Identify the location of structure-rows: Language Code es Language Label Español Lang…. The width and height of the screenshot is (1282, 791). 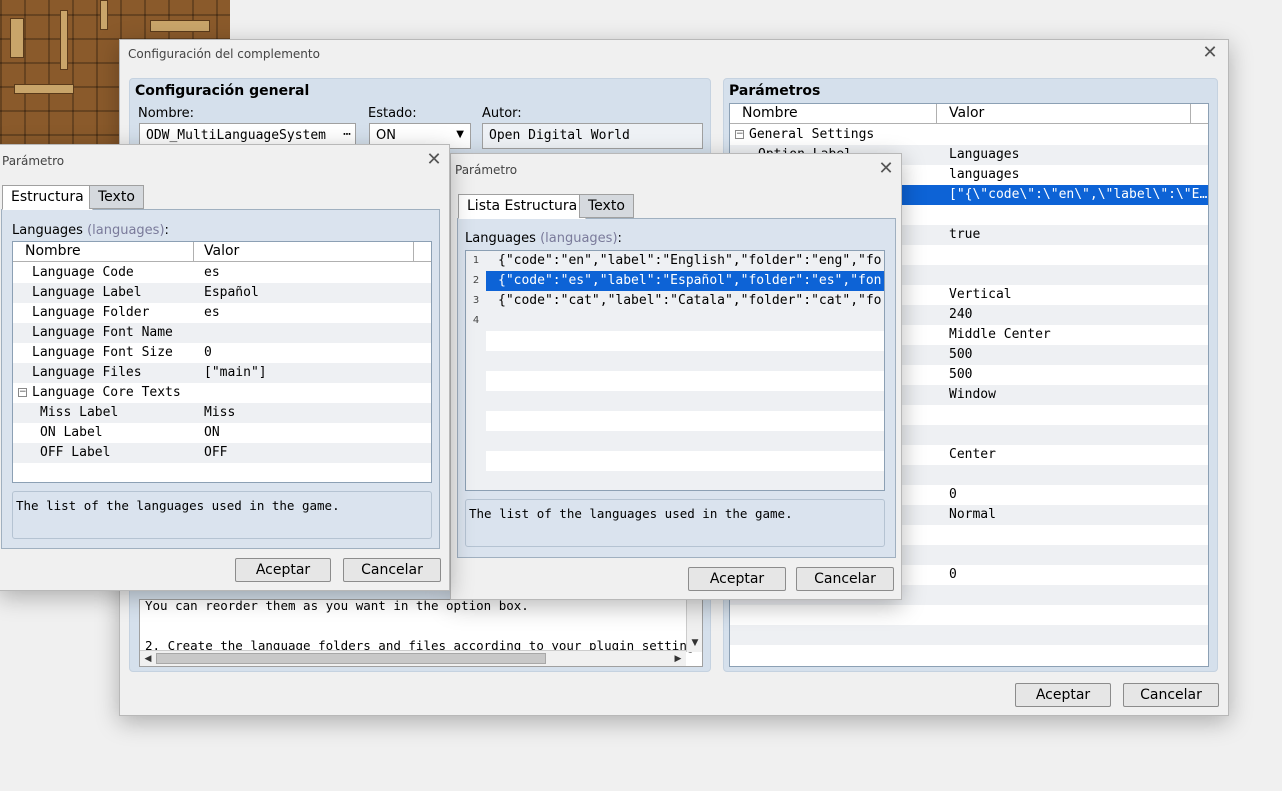
(222, 372).